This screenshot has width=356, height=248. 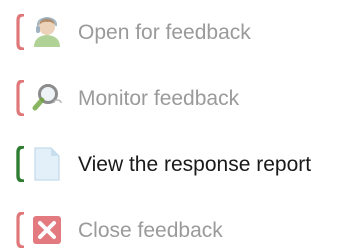 I want to click on magnifier-icon, so click(x=47, y=98).